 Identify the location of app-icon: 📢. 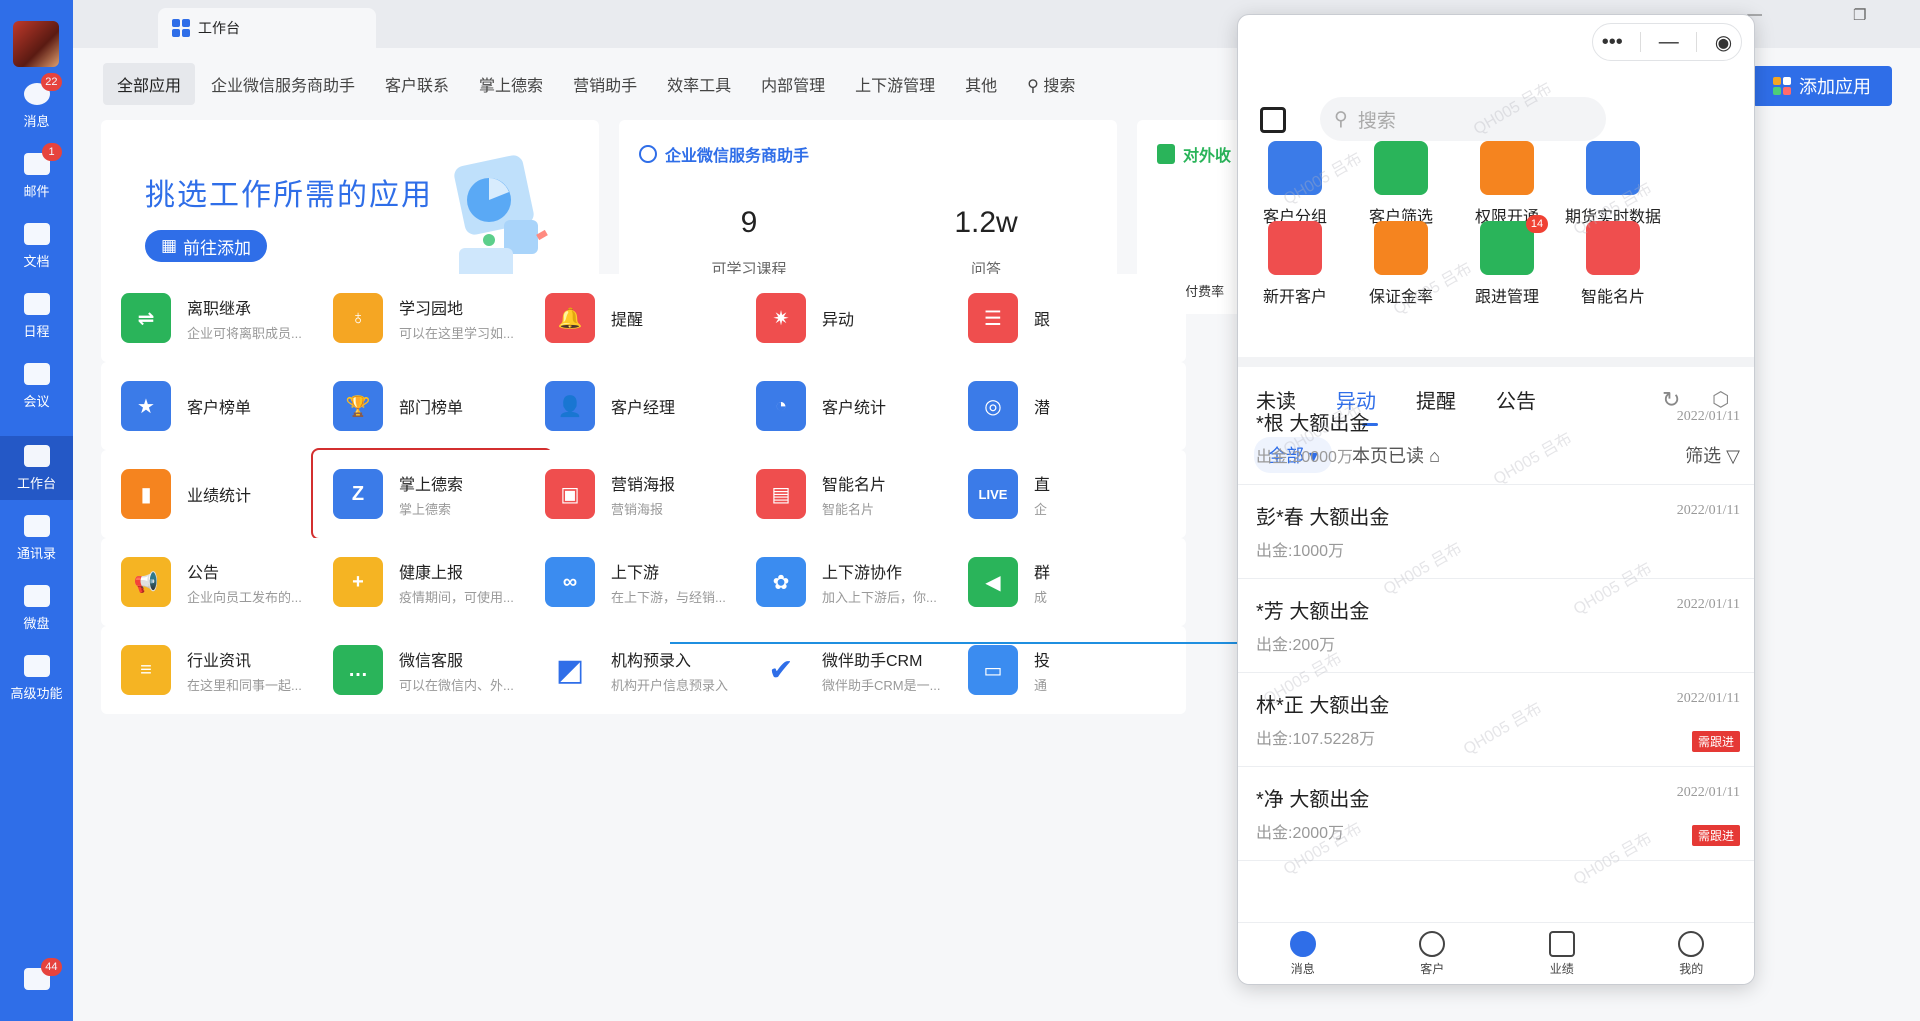
(146, 582).